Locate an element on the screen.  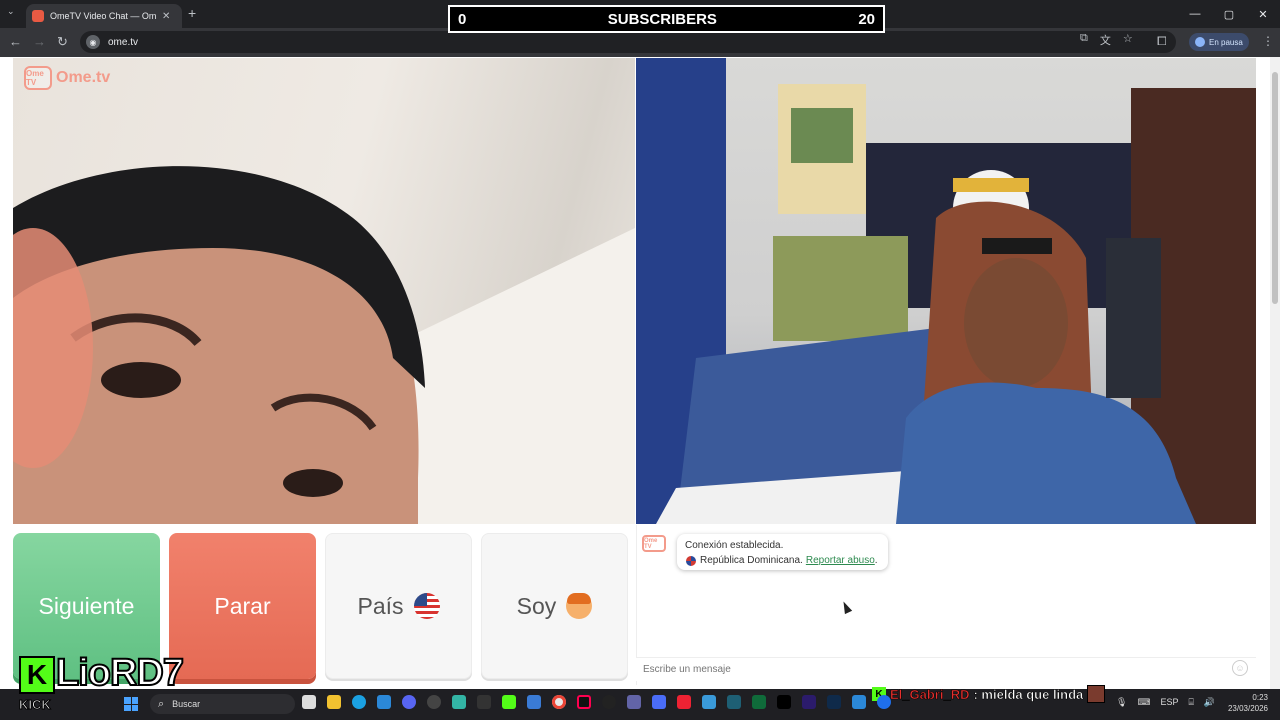
system-tray: 🎙 ⌨ ESP ⌸ 🔊 is located at coordinates (1165, 702).